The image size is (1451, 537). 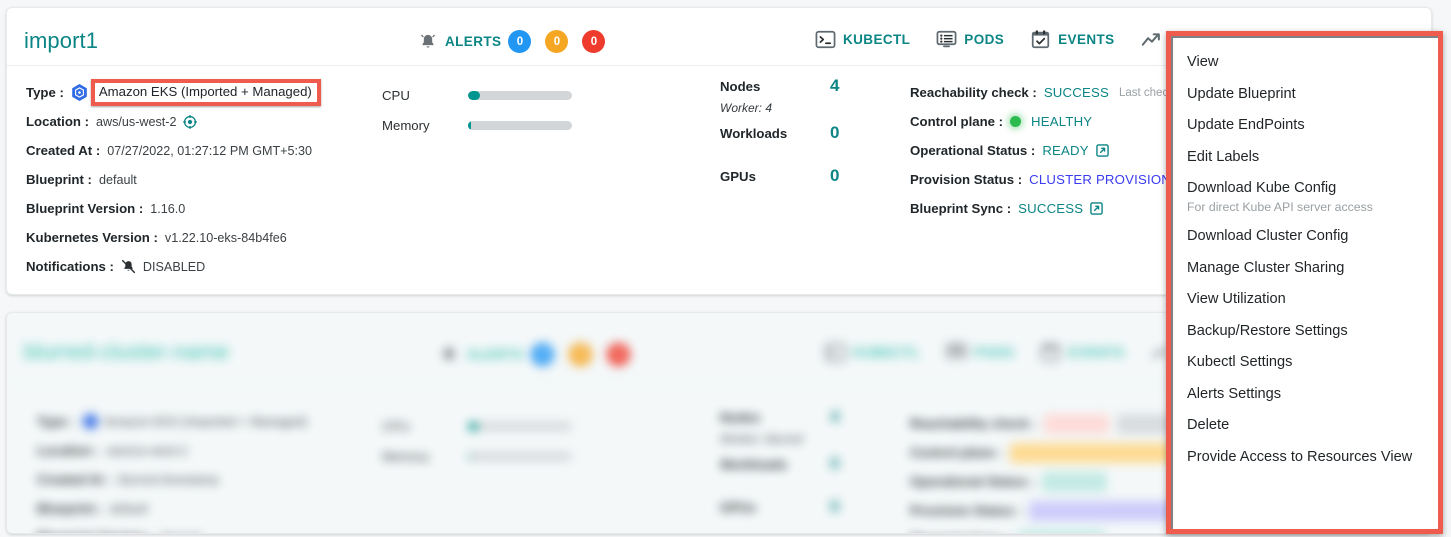 What do you see at coordinates (1062, 531) in the screenshot?
I see `background-status-chip-blueprint-sync: SUCCESS` at bounding box center [1062, 531].